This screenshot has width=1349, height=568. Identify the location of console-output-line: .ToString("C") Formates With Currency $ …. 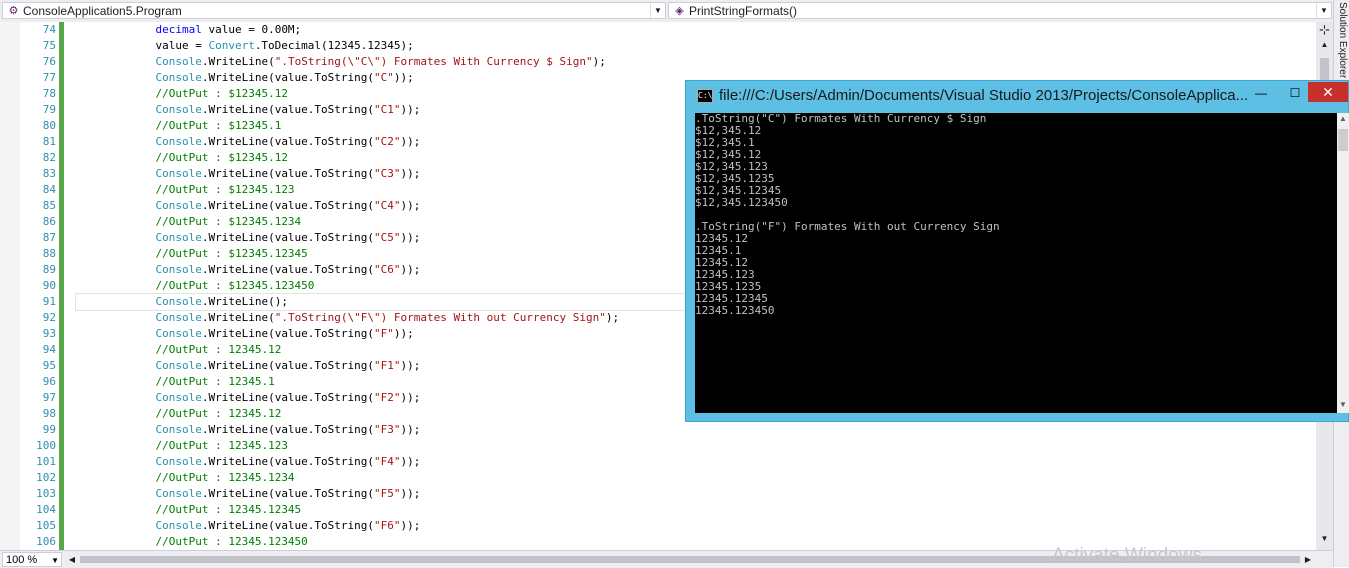
(841, 119).